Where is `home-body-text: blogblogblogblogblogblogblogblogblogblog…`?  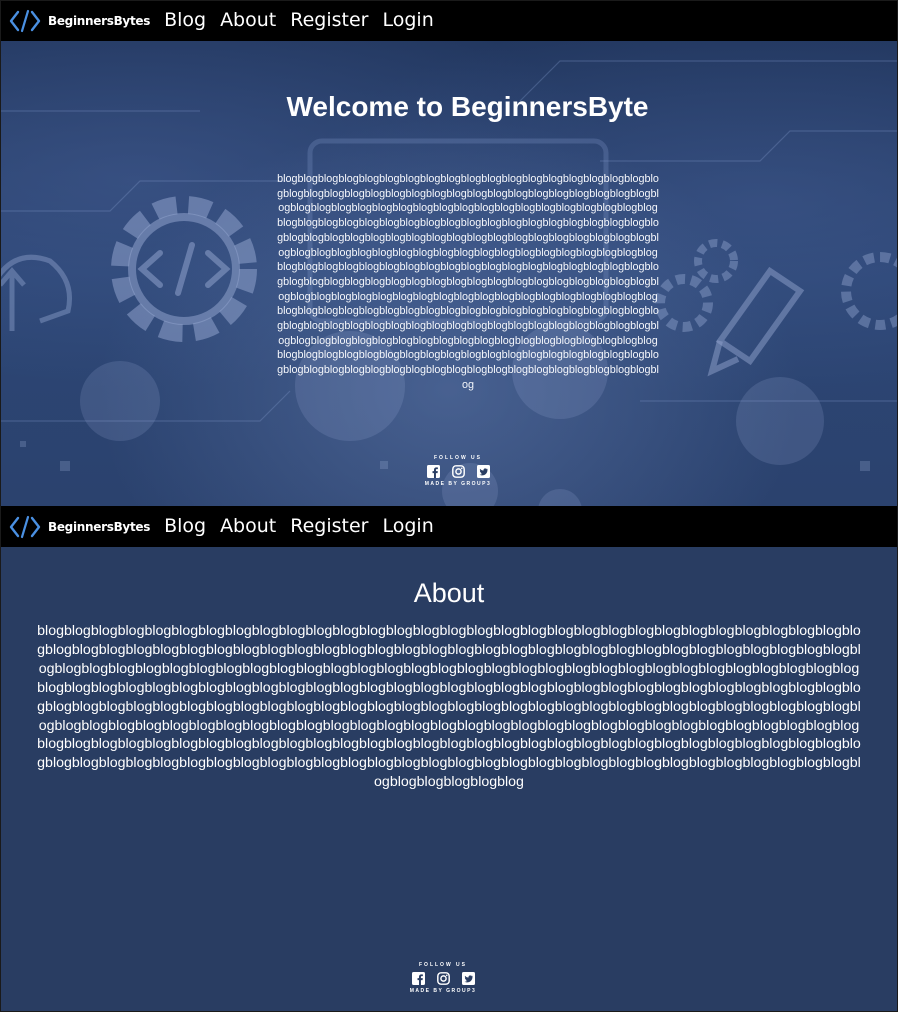 home-body-text: blogblogblogblogblogblogblogblogblogblog… is located at coordinates (468, 282).